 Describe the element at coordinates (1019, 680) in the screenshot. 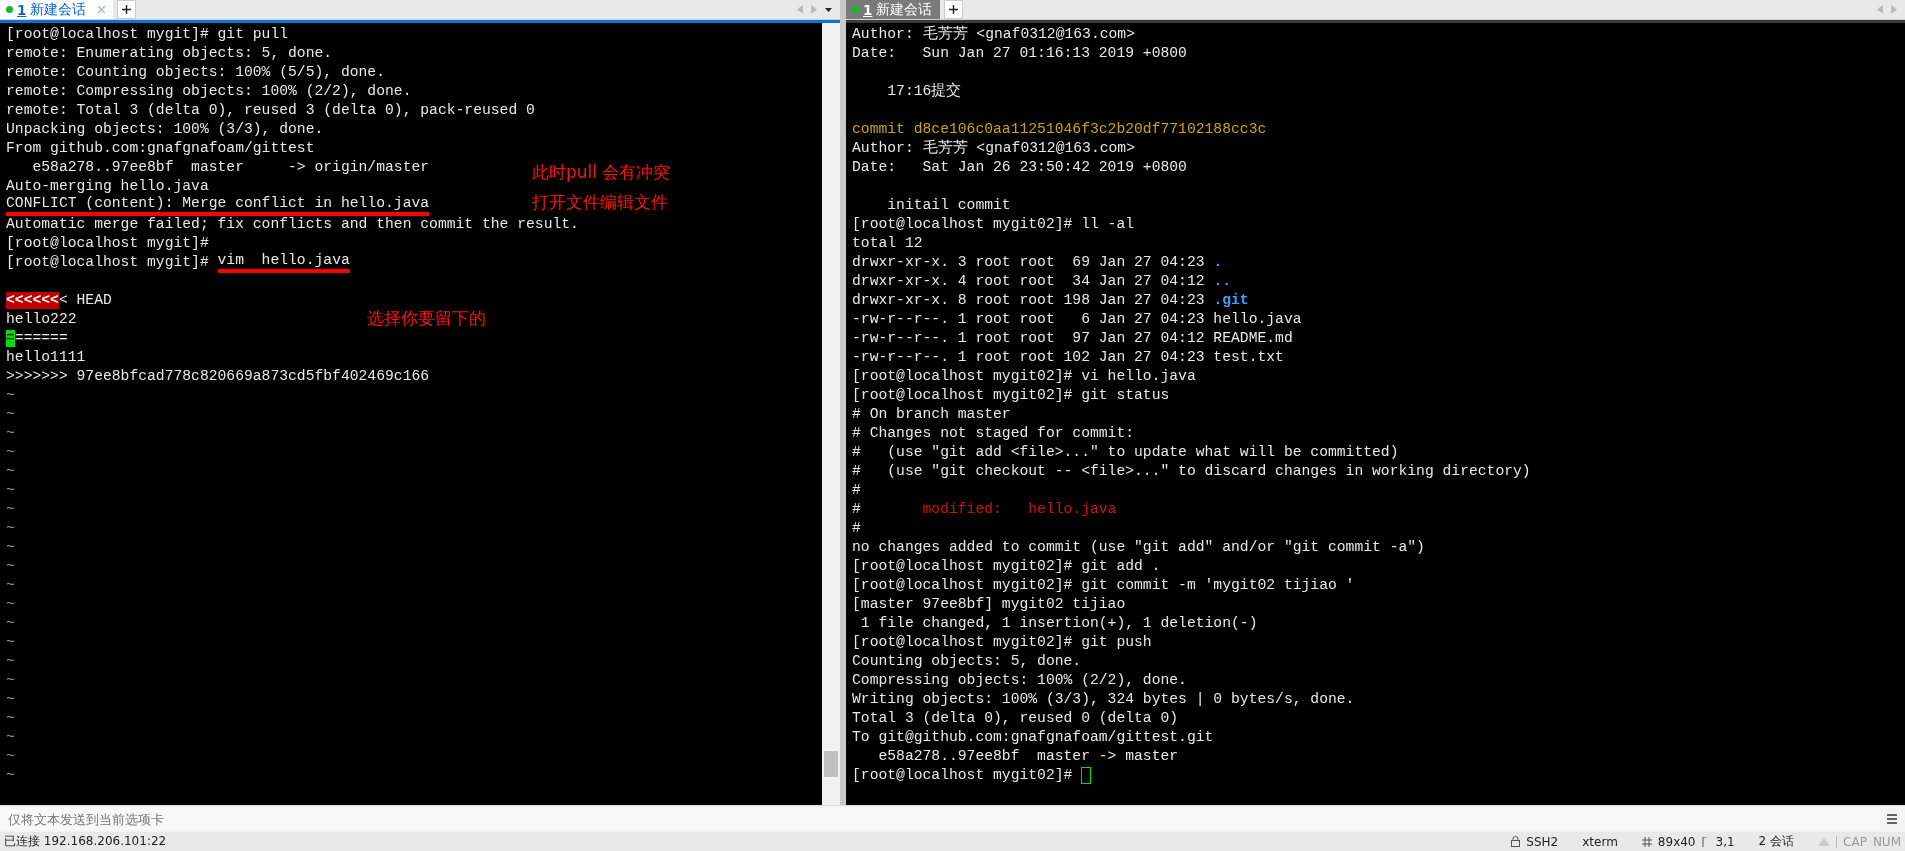

I see `terminal-text: Compressing objects: 100% (2/2), done.` at that location.